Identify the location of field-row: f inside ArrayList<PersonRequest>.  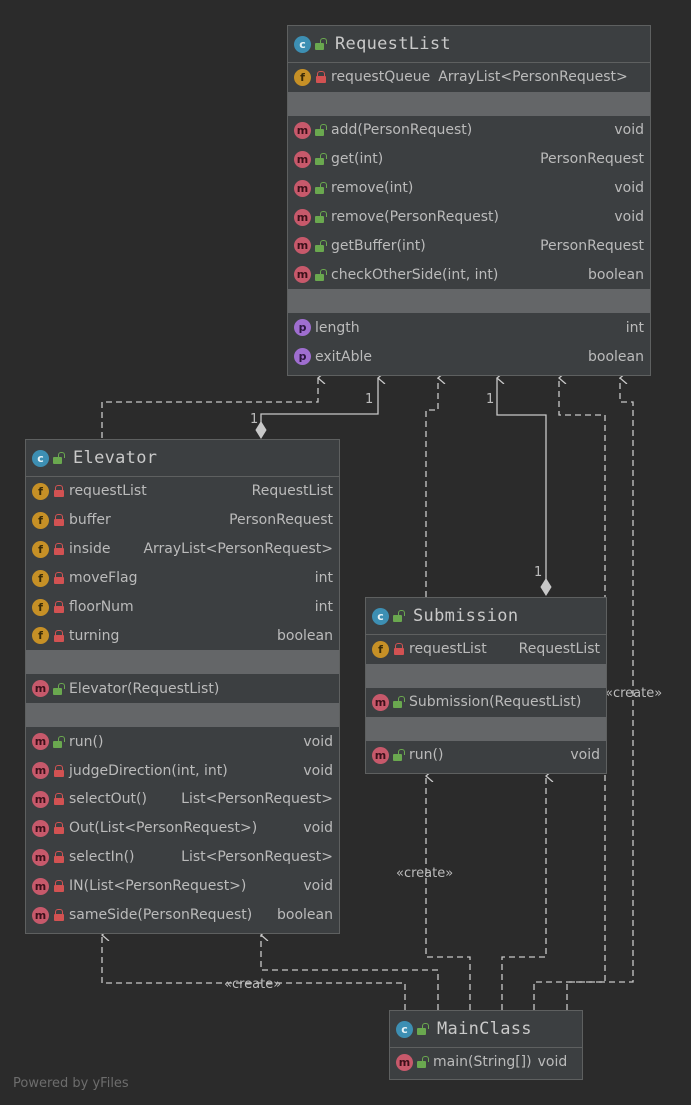
(182, 549).